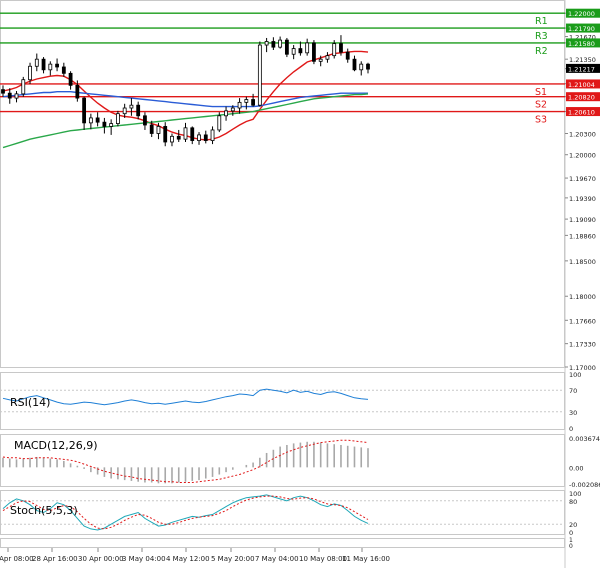  I want to click on stoch-tick-label: 20, so click(573, 525).